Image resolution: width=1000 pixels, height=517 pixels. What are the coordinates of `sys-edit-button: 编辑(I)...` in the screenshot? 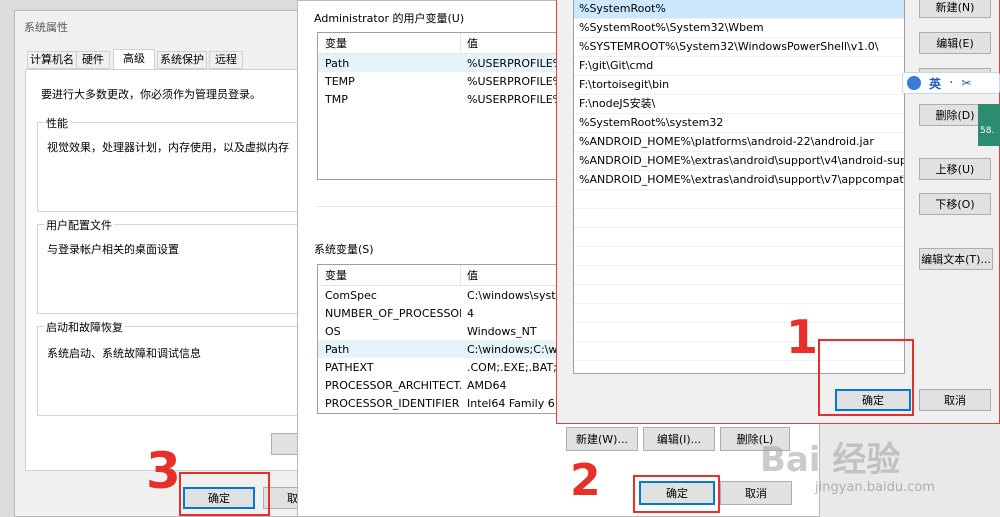 It's located at (679, 439).